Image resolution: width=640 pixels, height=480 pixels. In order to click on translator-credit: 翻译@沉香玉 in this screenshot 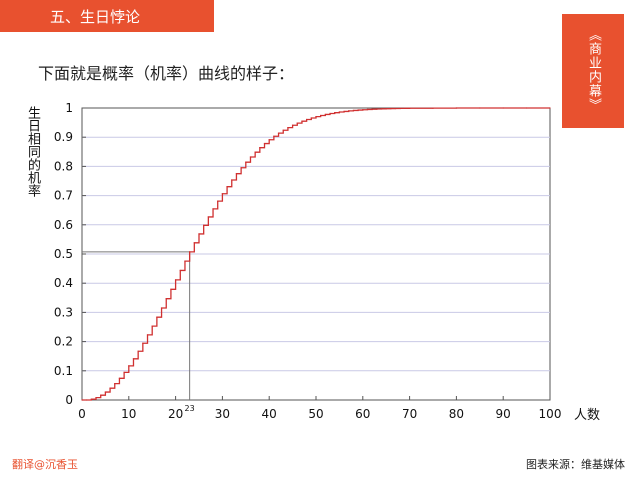, I will do `click(45, 464)`.